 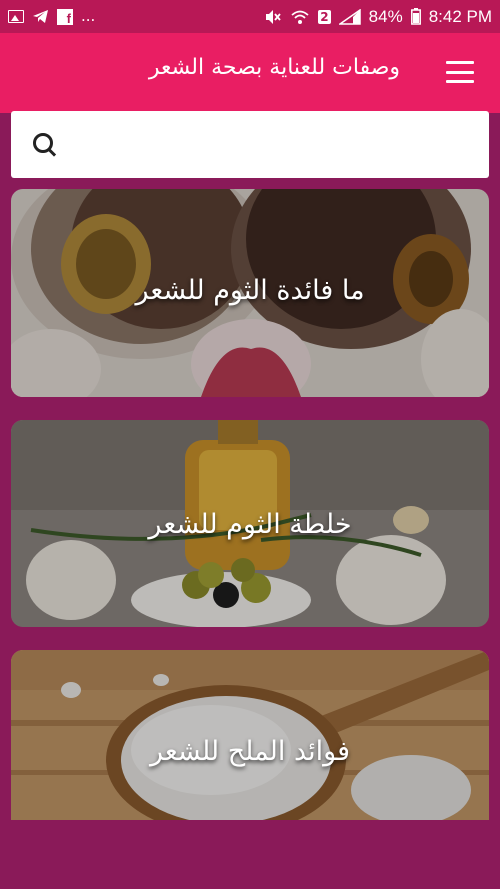 I want to click on mute-icon, so click(x=273, y=17).